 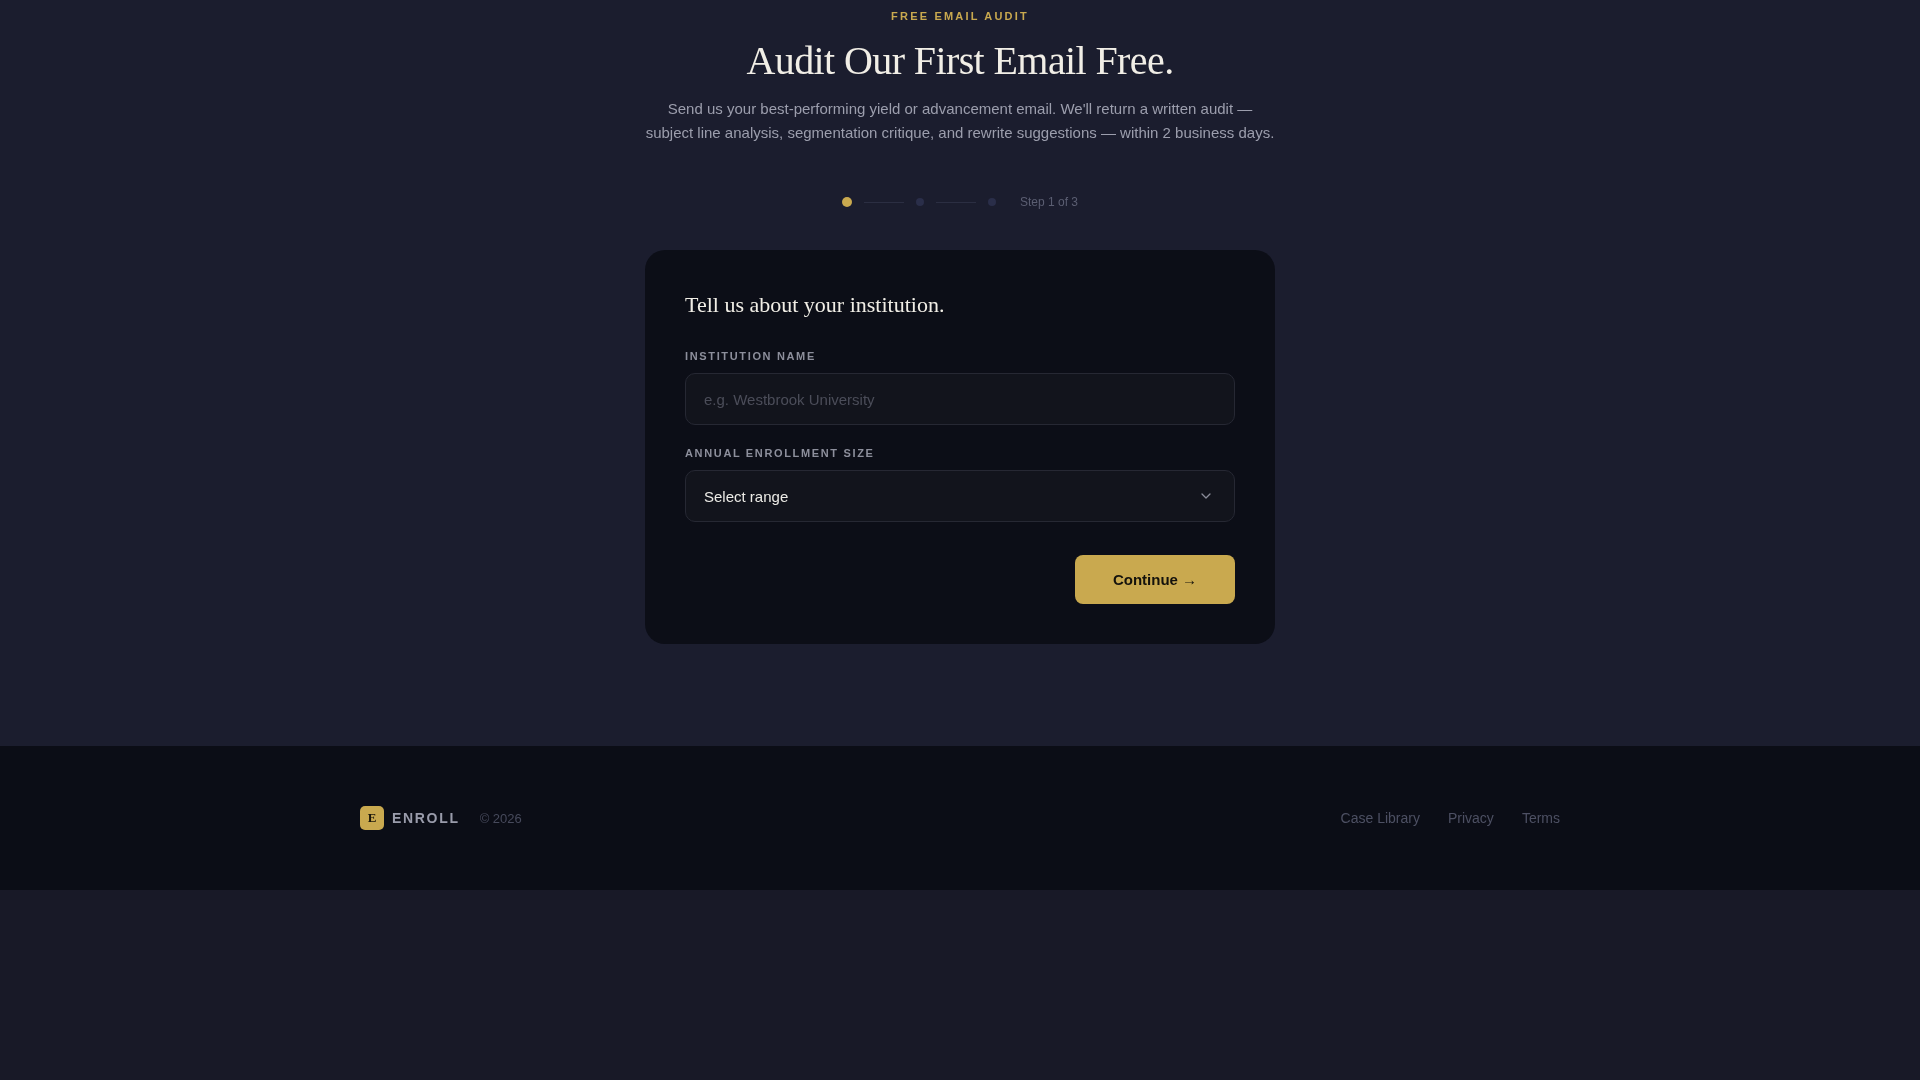 I want to click on logo-mark: E, so click(x=372, y=818).